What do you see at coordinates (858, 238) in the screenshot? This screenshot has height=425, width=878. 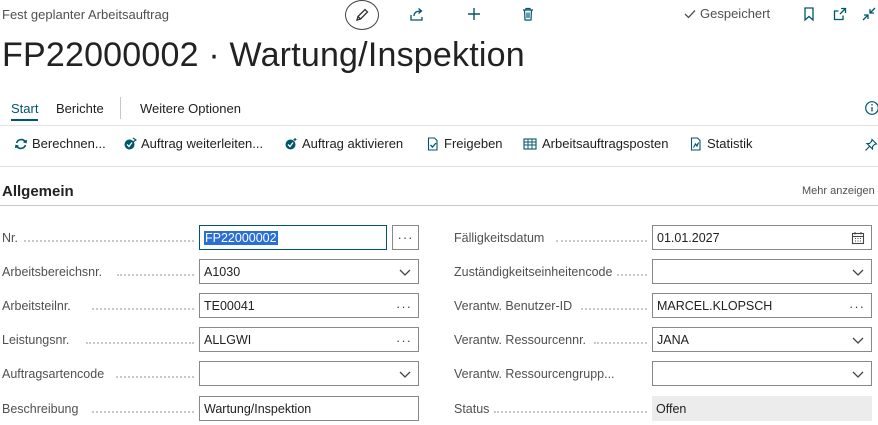 I see `calendar-icon` at bounding box center [858, 238].